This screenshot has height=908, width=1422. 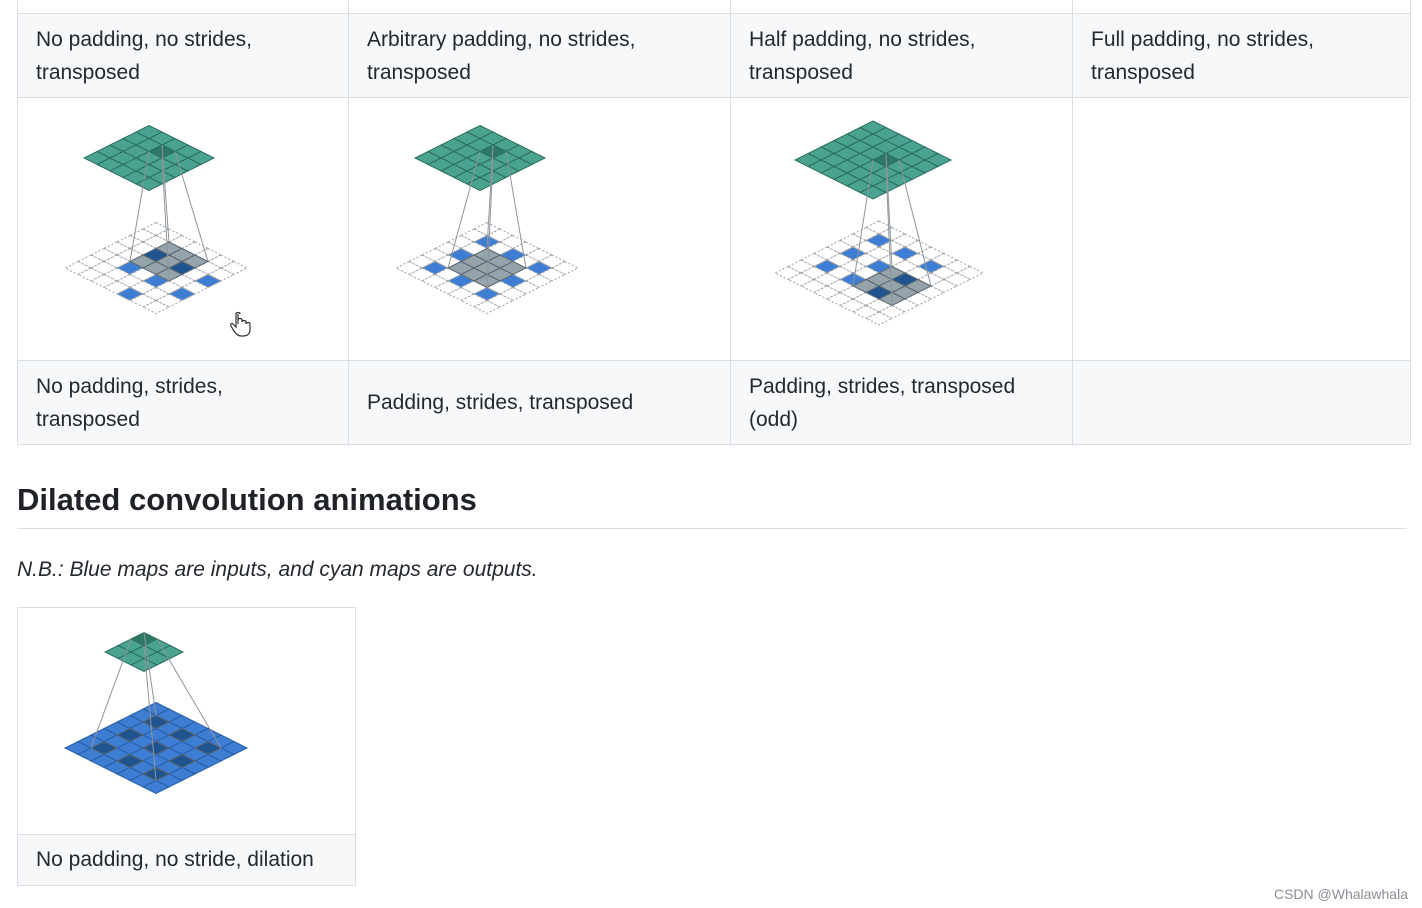 I want to click on table-row: No padding, no stride, dilation, so click(x=186, y=860).